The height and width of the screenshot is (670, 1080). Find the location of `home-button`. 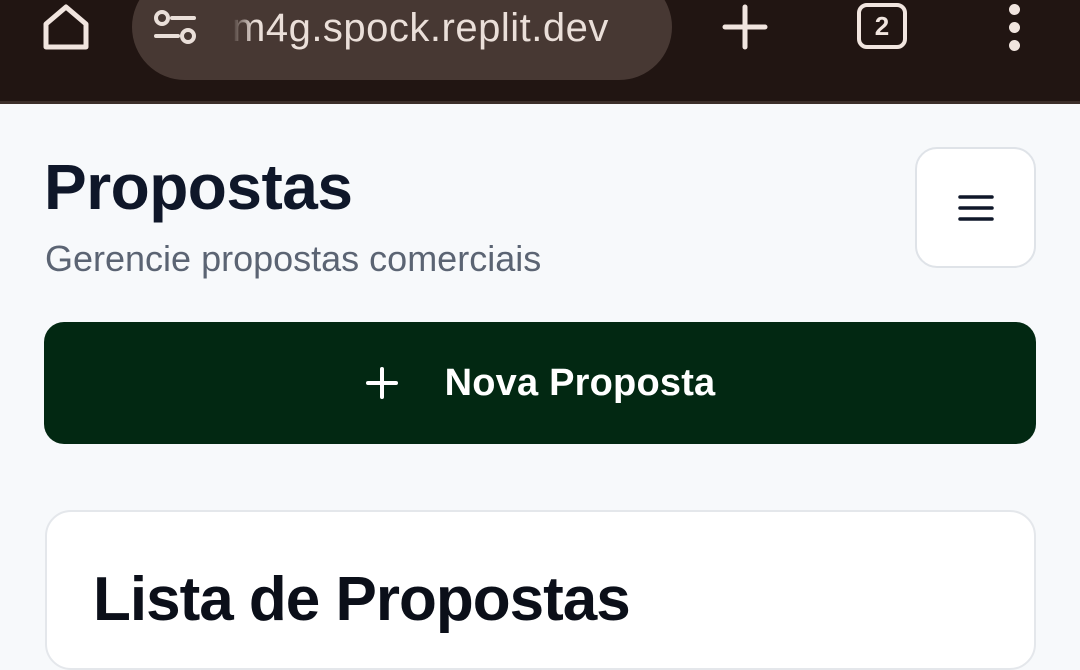

home-button is located at coordinates (66, 27).